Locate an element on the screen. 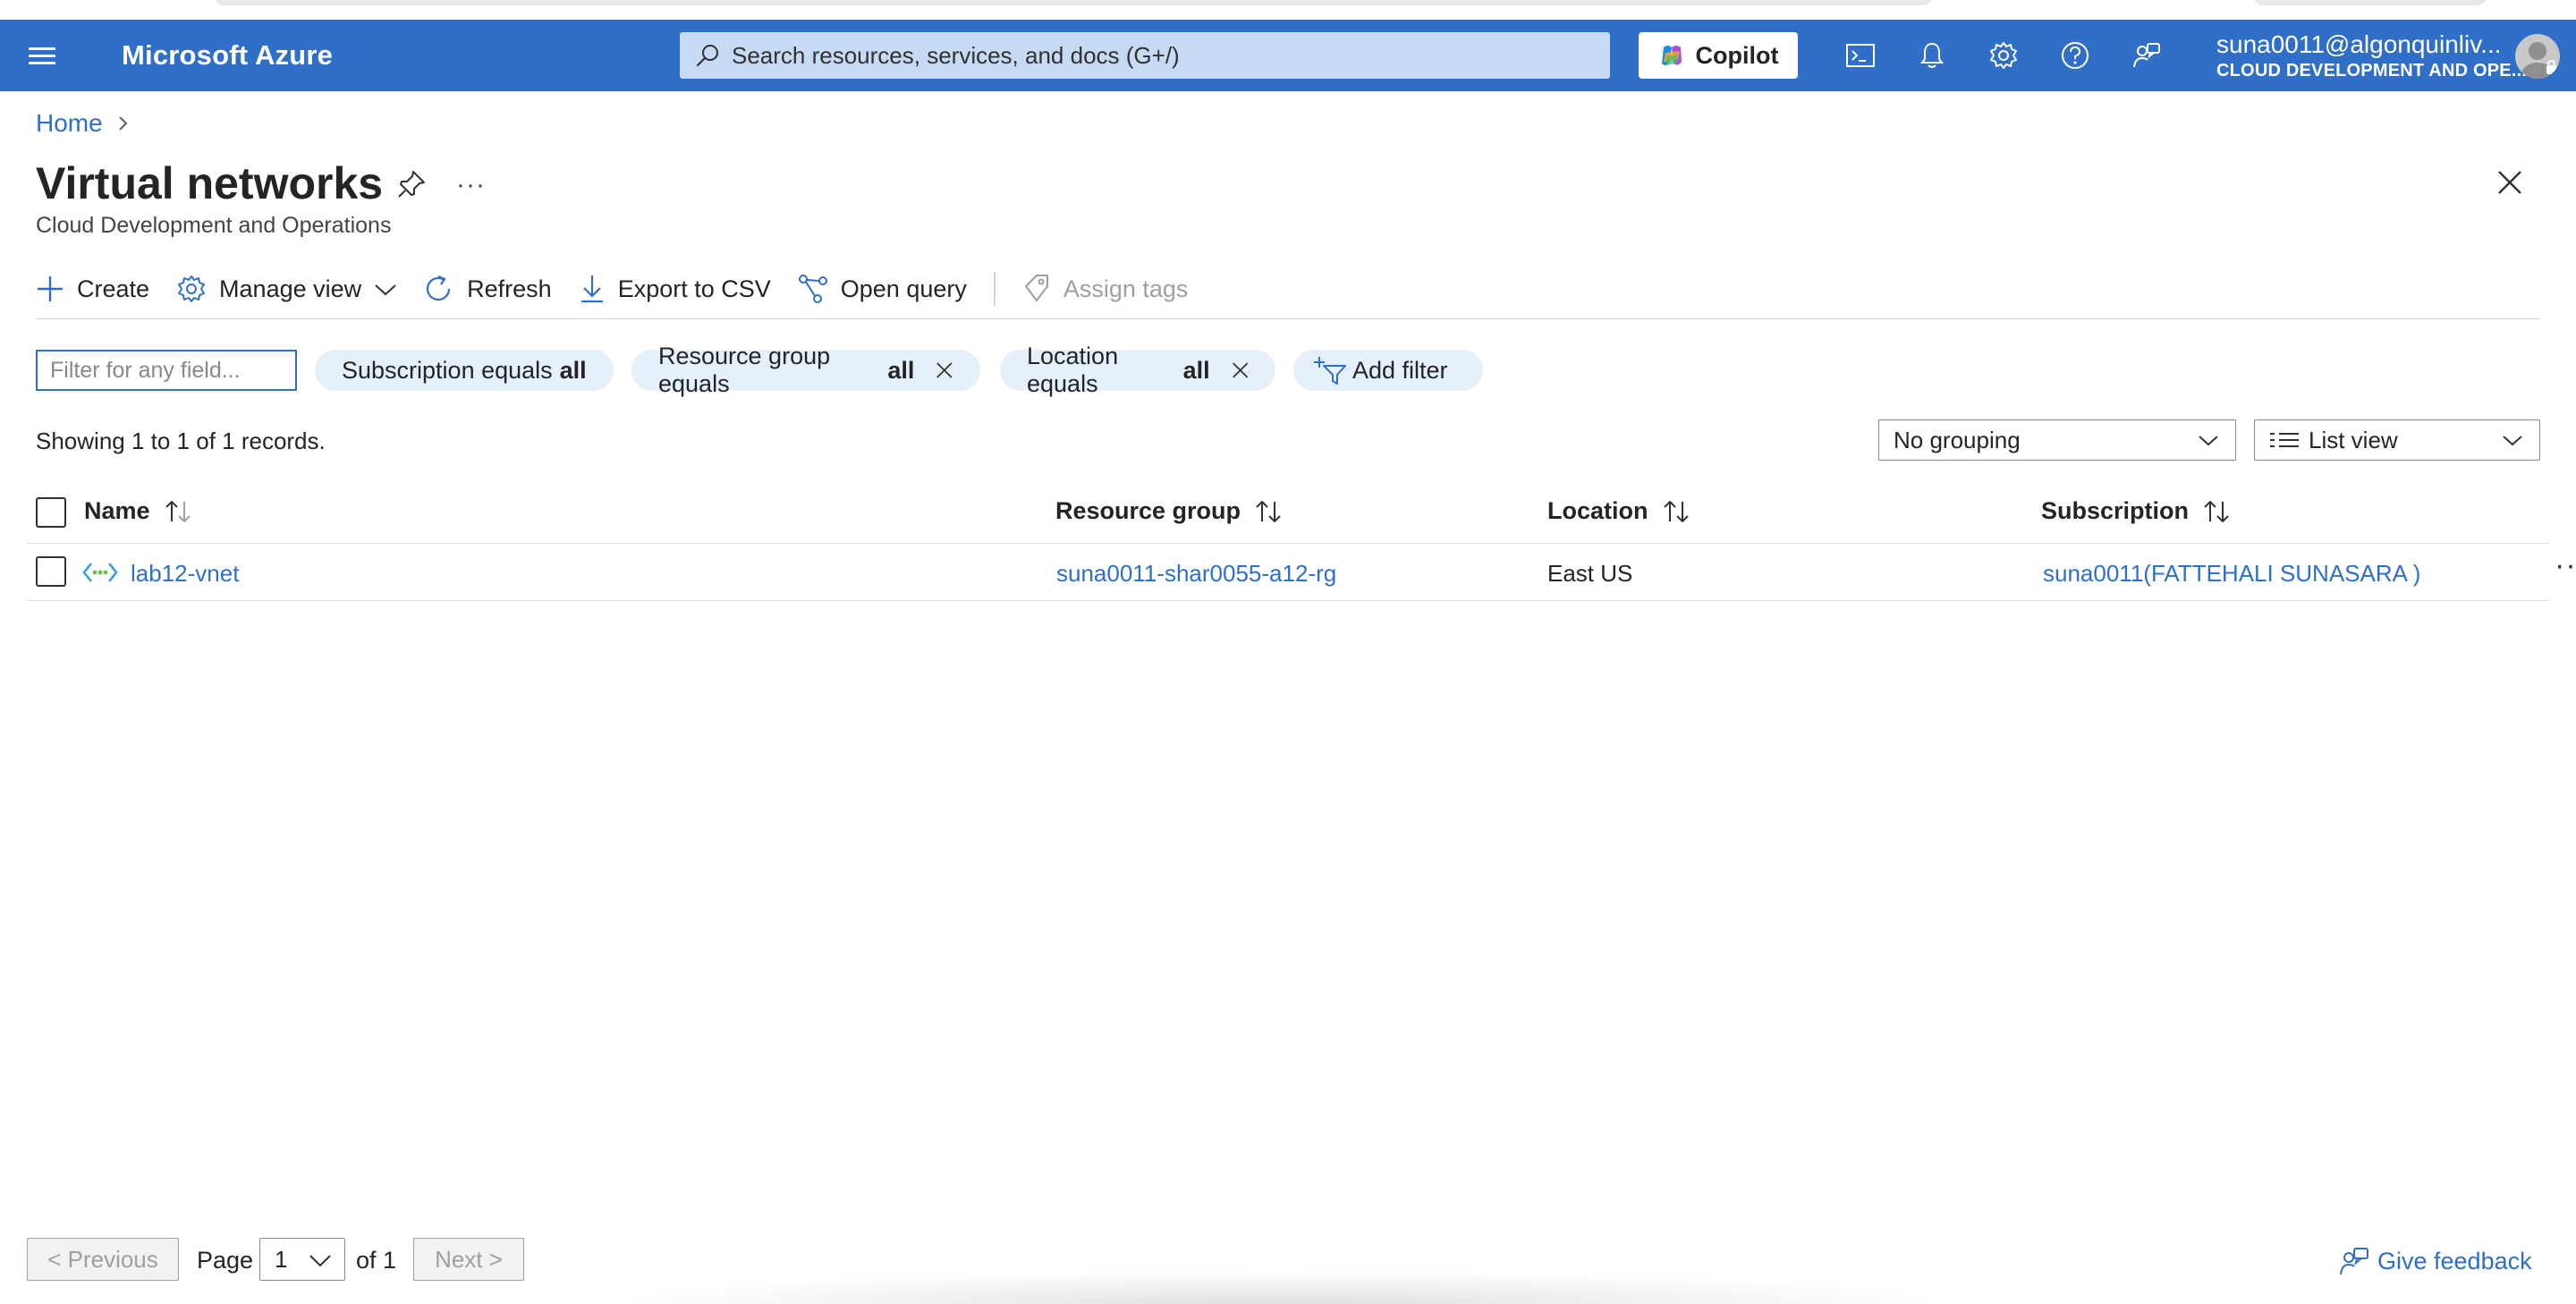 The image size is (2576, 1304). copilot-button: Copilot is located at coordinates (1718, 55).